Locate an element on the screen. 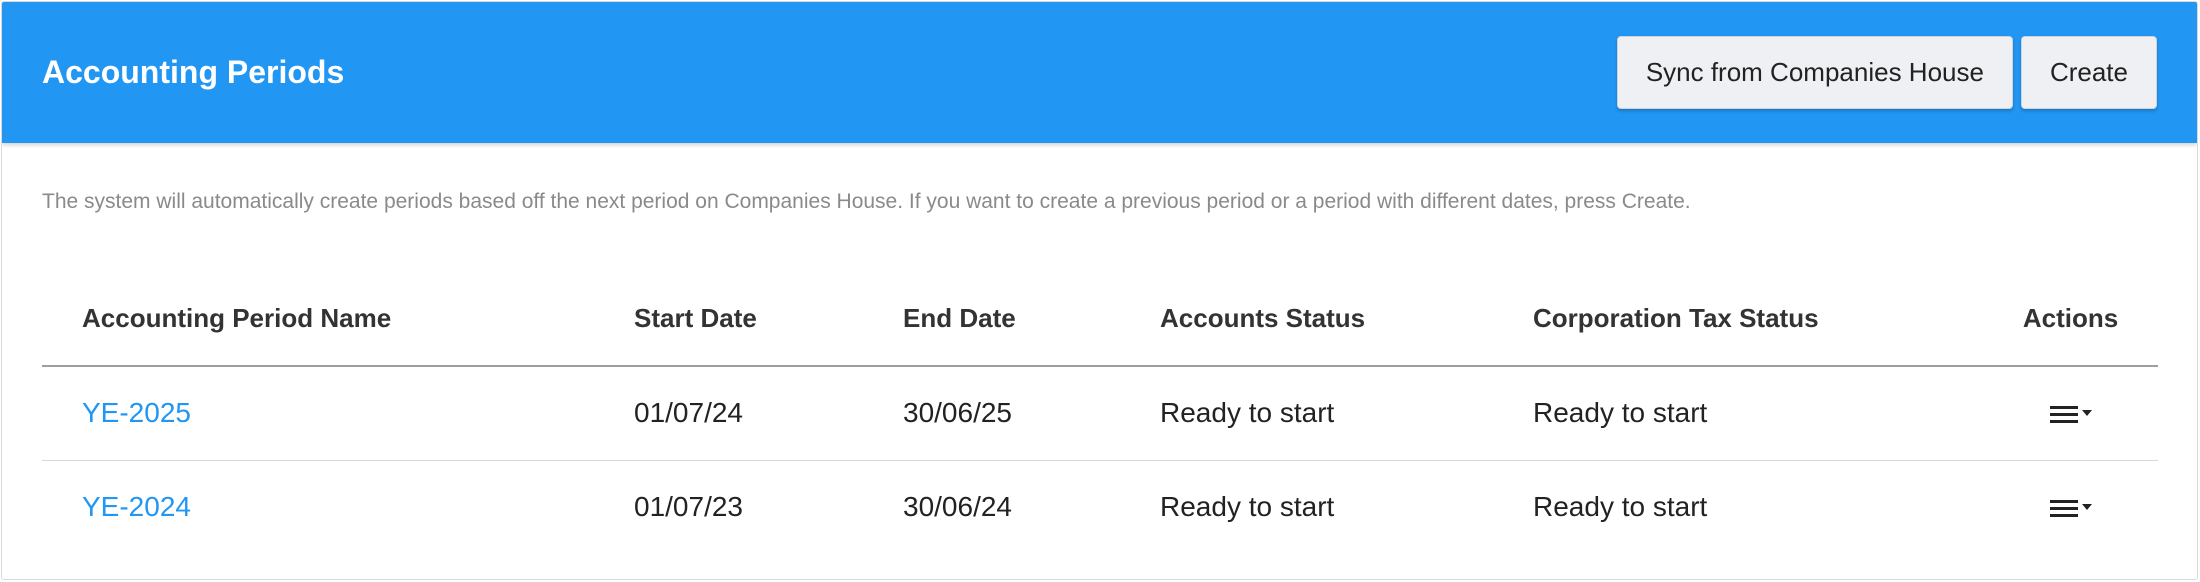  column-header-start-date: Start Date is located at coordinates (728, 319).